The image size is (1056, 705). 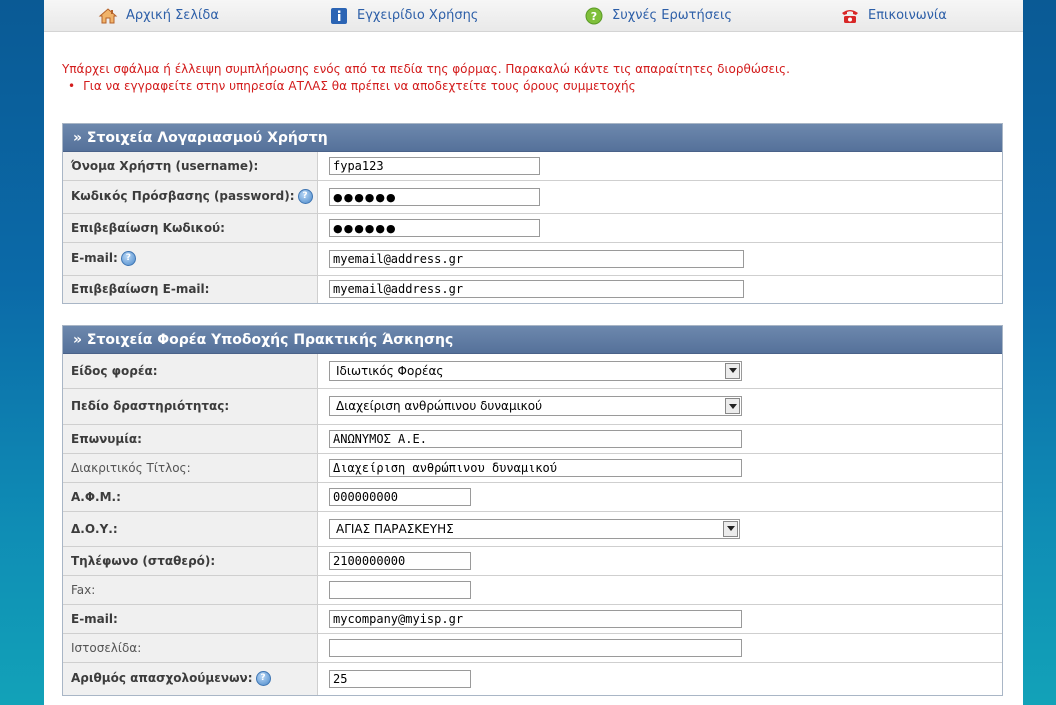 What do you see at coordinates (395, 528) in the screenshot?
I see `doy-value: ΑΓΙΑΣ ΠΑΡΑΣΚΕΥΗΣ` at bounding box center [395, 528].